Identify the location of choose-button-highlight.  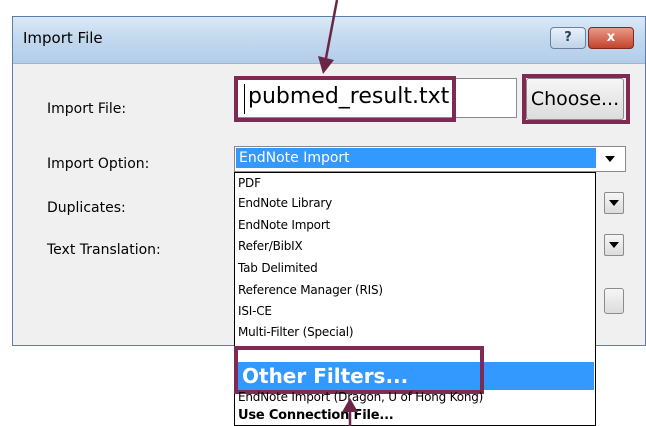
(576, 99).